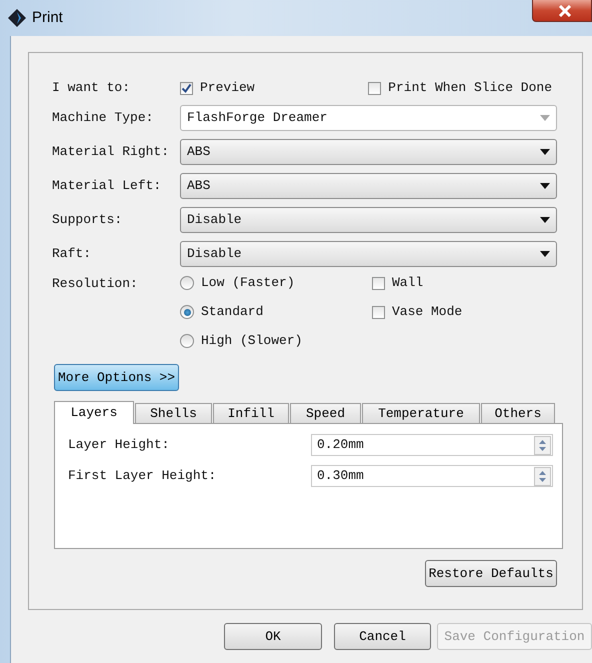  I want to click on dialog-button: OK, so click(273, 636).